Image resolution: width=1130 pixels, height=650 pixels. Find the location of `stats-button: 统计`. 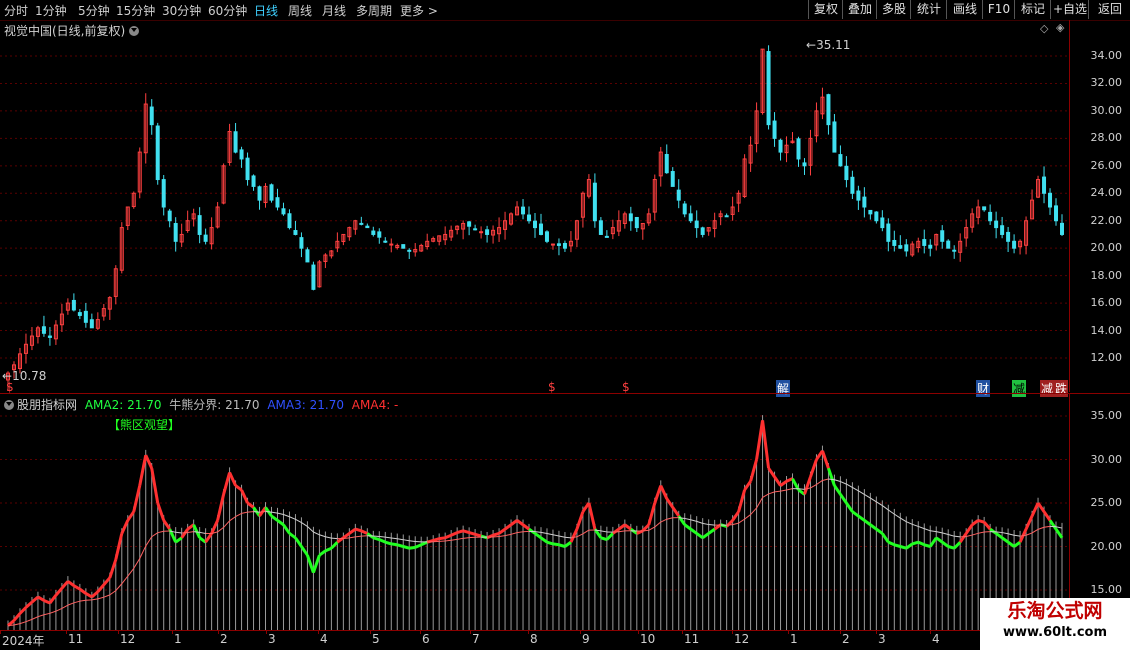

stats-button: 统计 is located at coordinates (928, 9).